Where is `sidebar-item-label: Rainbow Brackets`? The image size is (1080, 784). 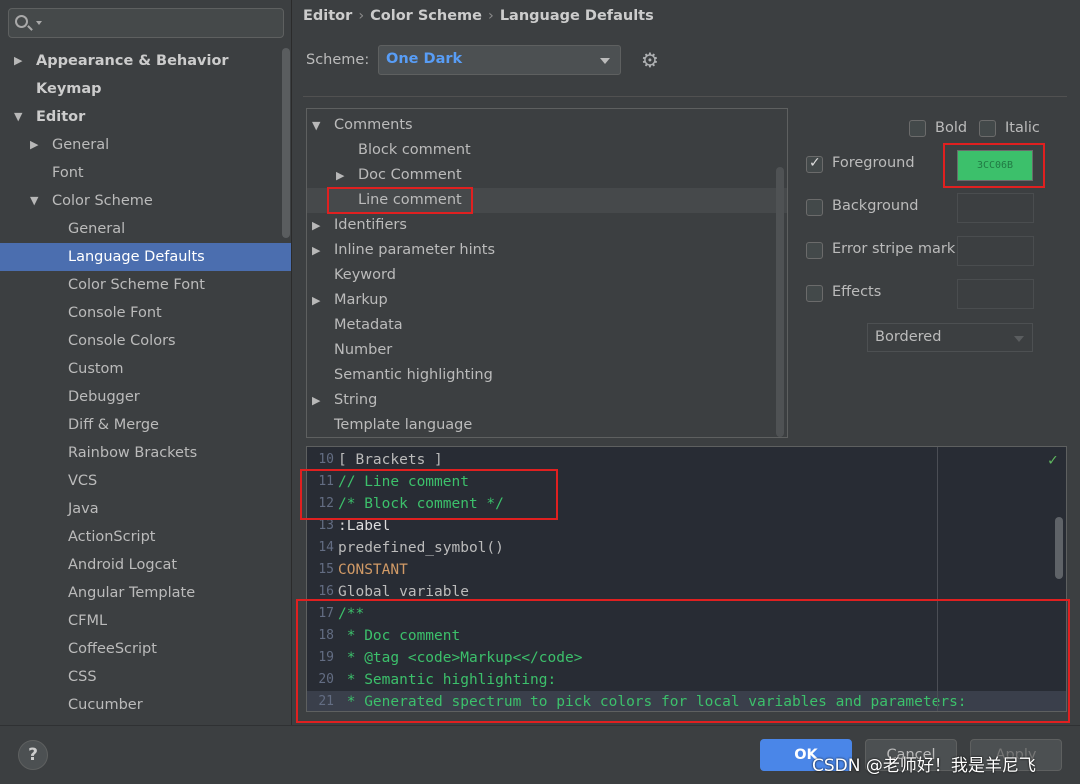
sidebar-item-label: Rainbow Brackets is located at coordinates (133, 453).